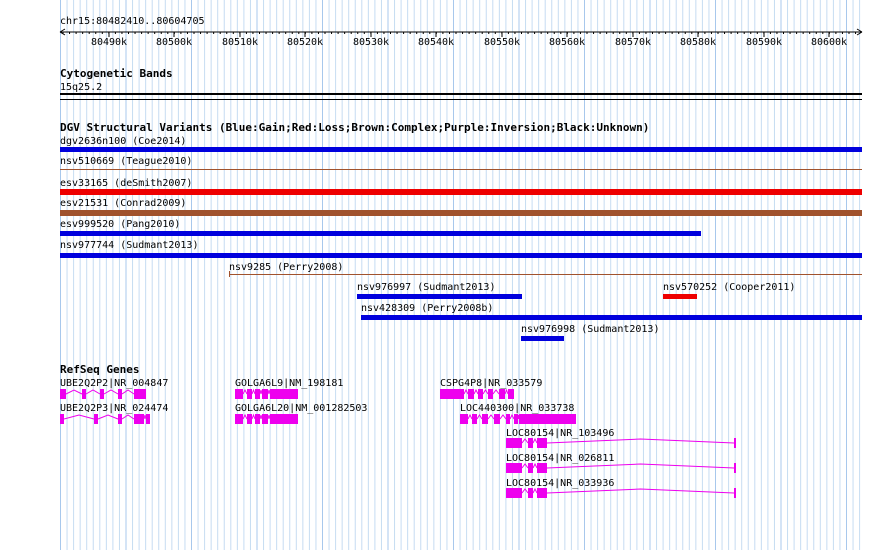  I want to click on dgv-variant: nsv570252 (Cooper2011), so click(729, 290).